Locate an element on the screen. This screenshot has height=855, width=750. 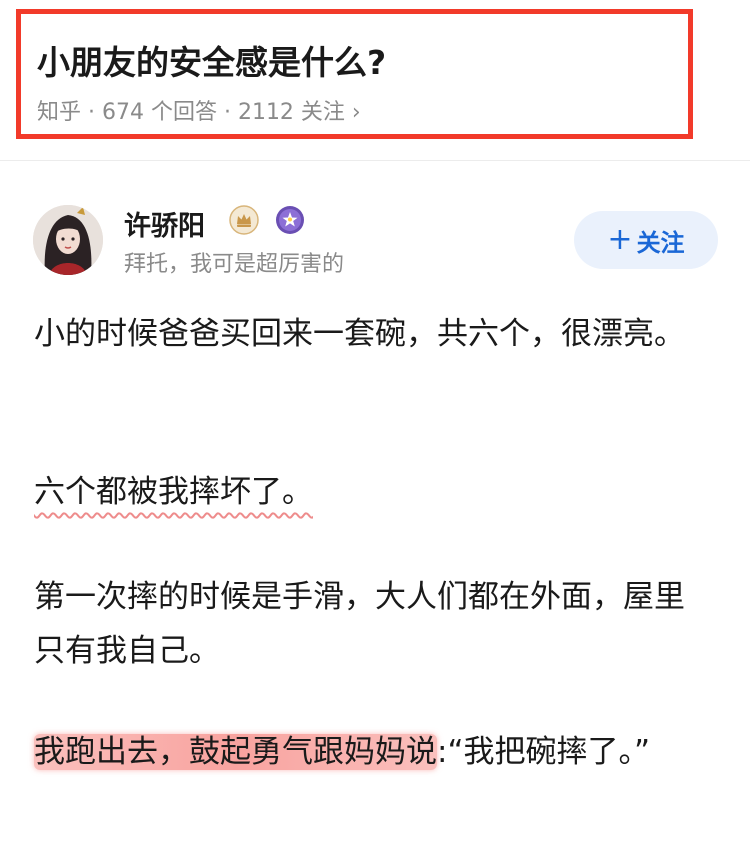
answer-paragraph-2: 六个都被我摔坏了。 is located at coordinates (369, 492).